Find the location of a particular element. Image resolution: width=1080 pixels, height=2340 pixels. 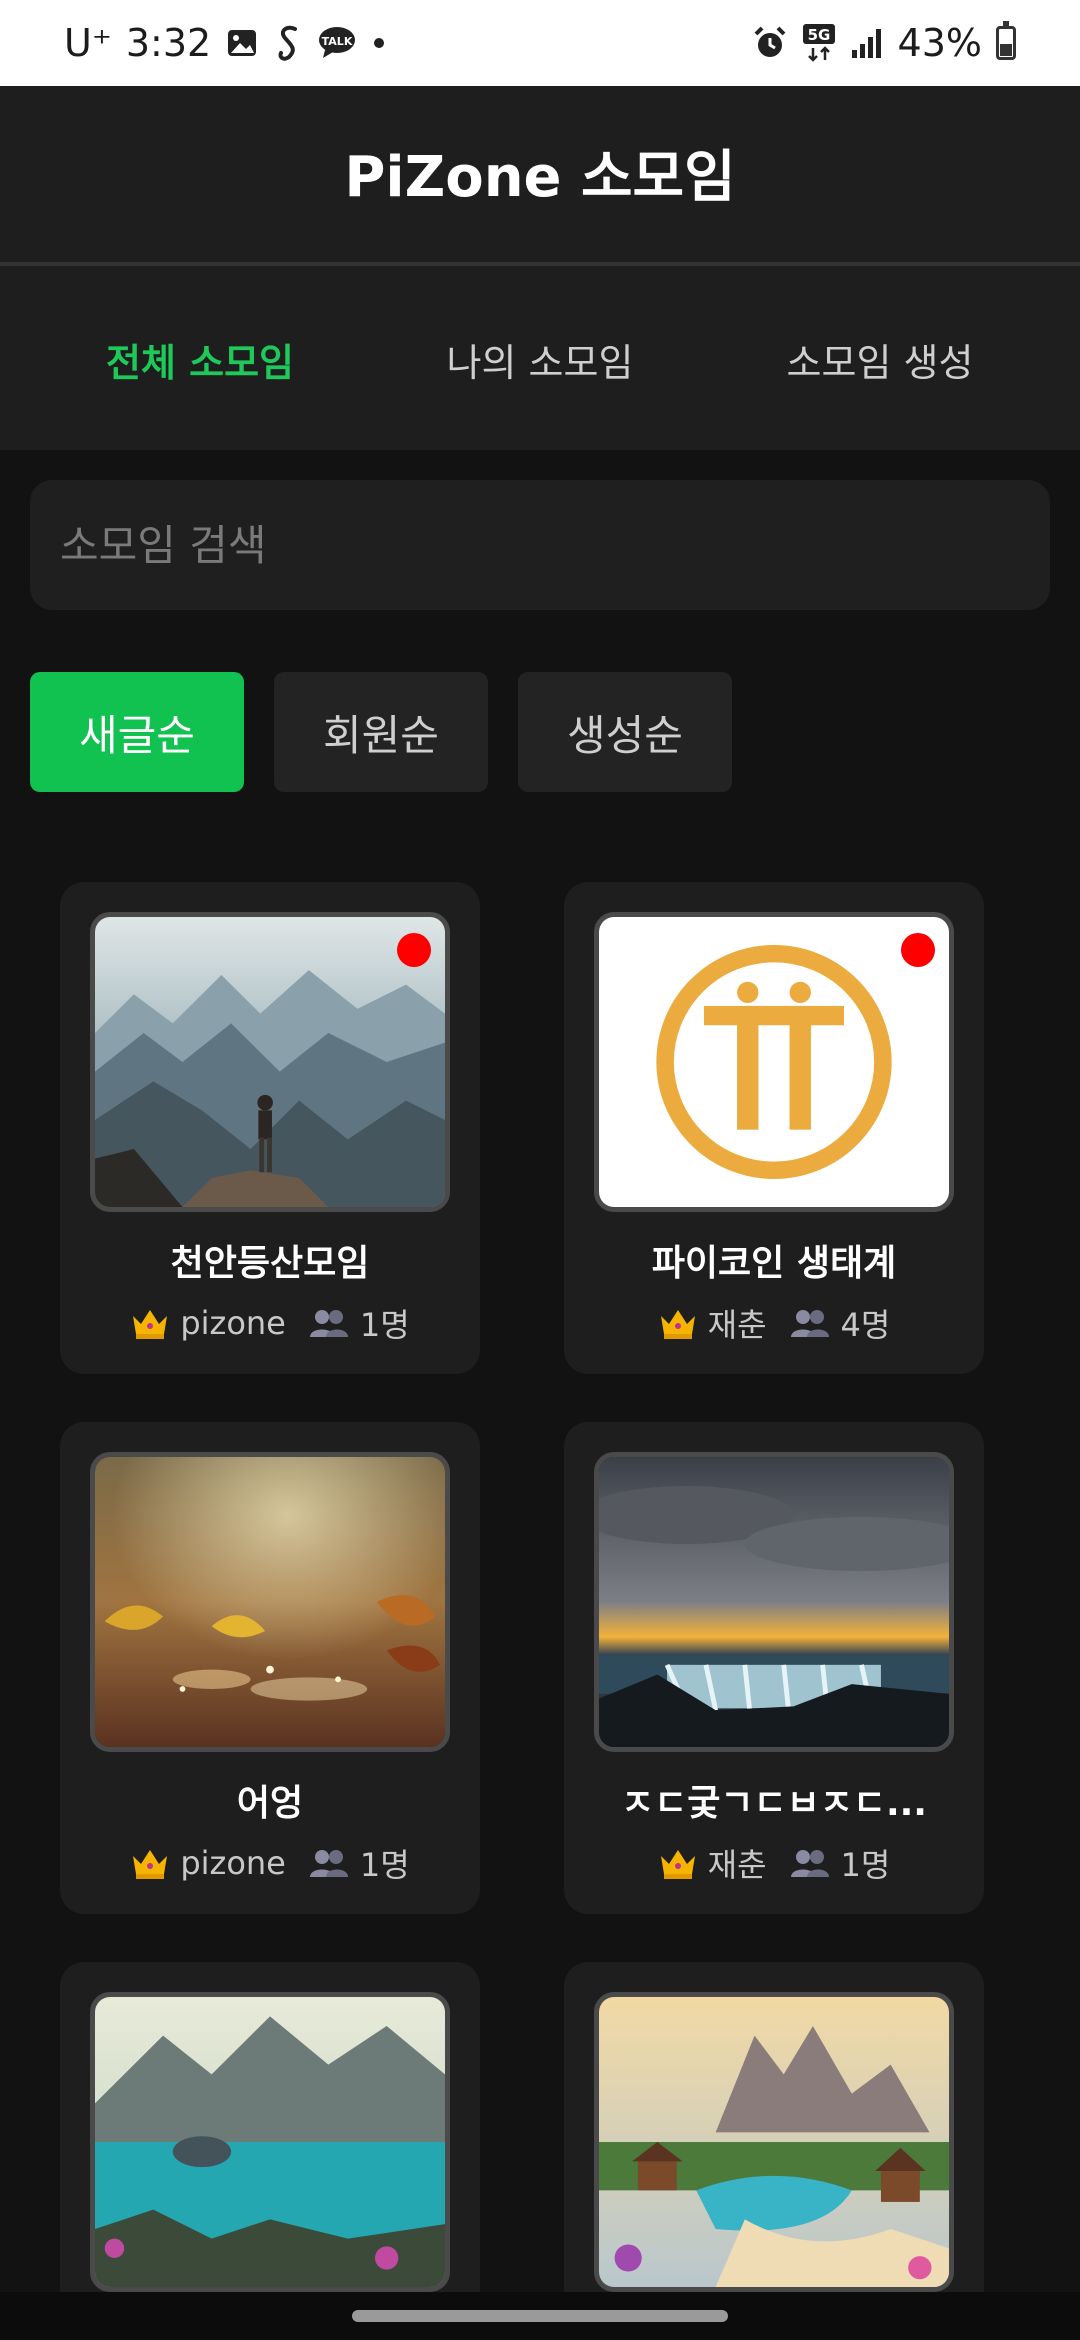

svg-text: TALK is located at coordinates (337, 41).